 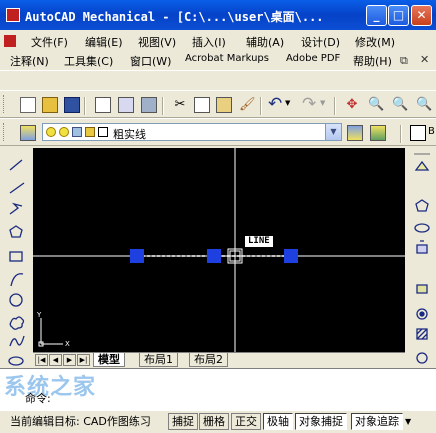 I want to click on edit-target-label: 当前编辑目标: CAD作图练习, so click(x=80, y=421).